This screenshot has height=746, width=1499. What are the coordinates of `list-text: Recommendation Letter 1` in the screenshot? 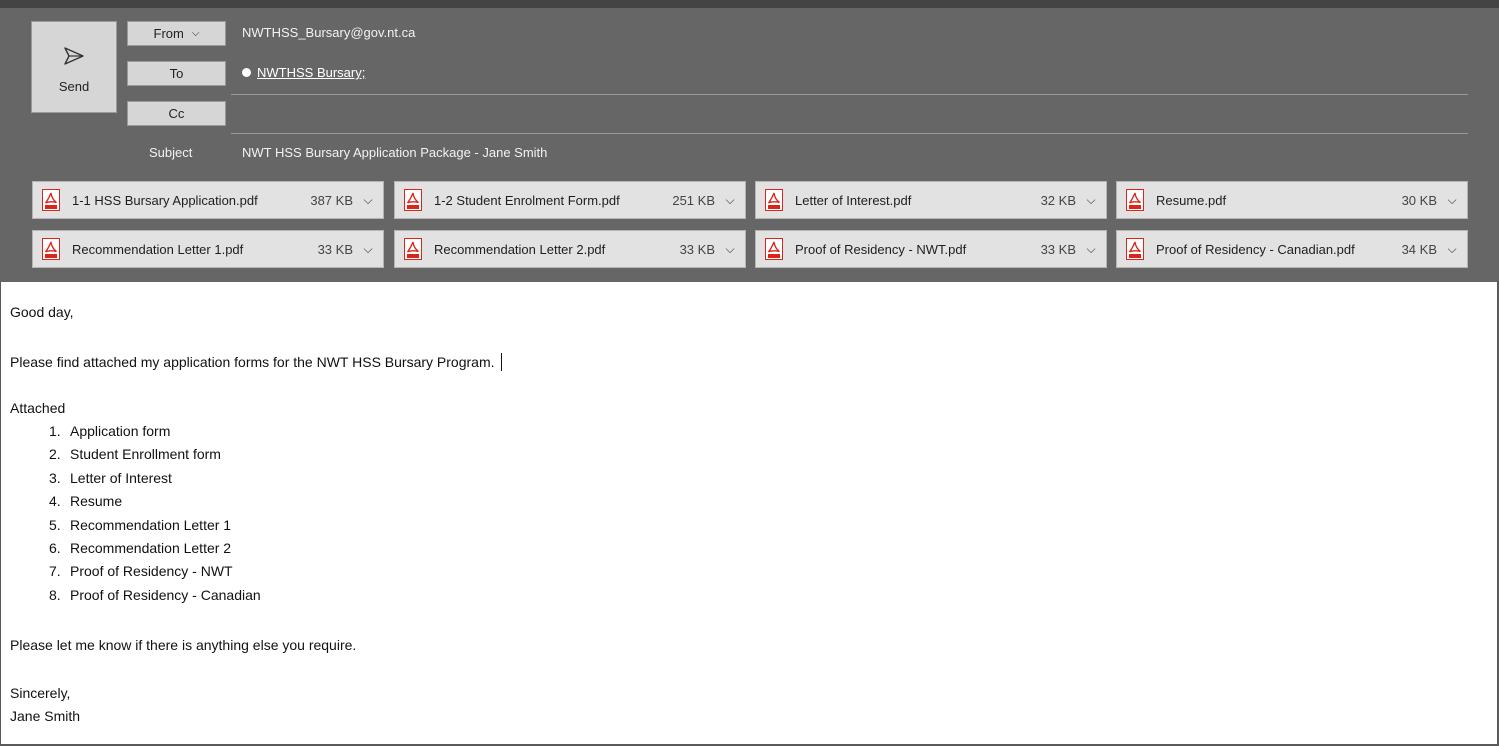 It's located at (151, 524).